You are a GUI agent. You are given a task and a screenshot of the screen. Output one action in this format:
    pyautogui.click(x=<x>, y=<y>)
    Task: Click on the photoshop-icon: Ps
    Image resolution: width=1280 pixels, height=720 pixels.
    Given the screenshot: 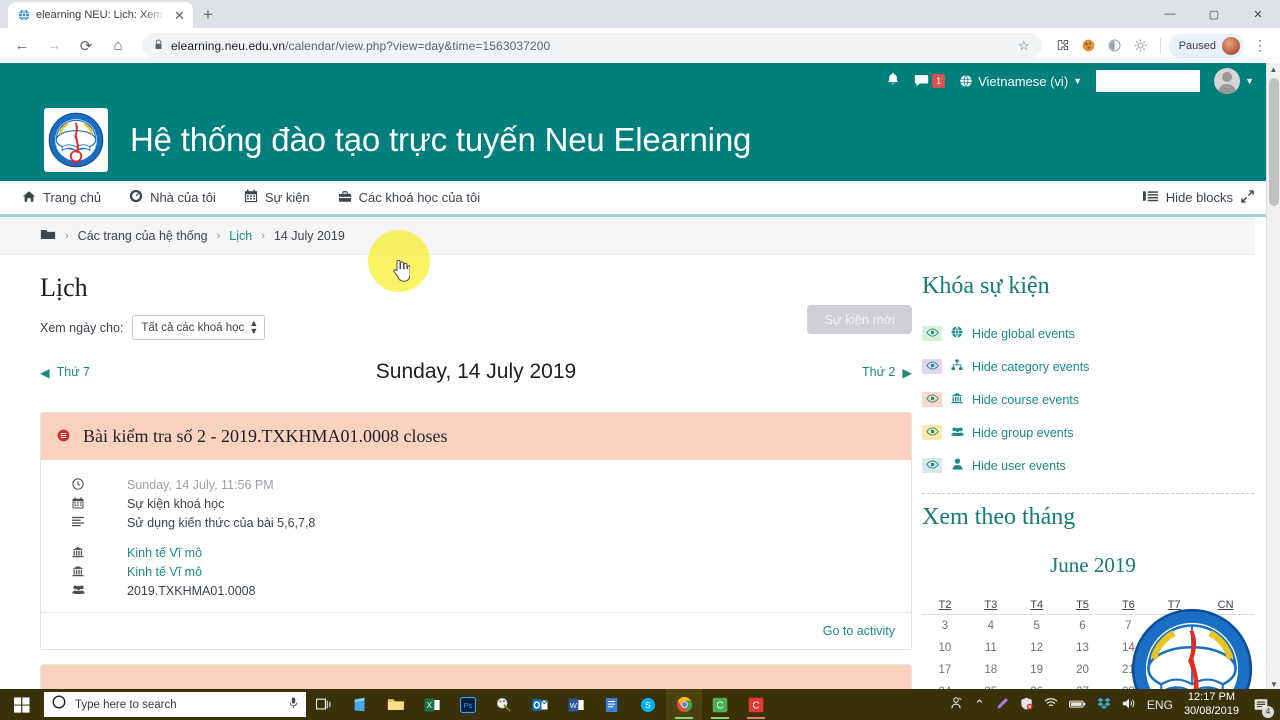 What is the action you would take?
    pyautogui.click(x=468, y=704)
    